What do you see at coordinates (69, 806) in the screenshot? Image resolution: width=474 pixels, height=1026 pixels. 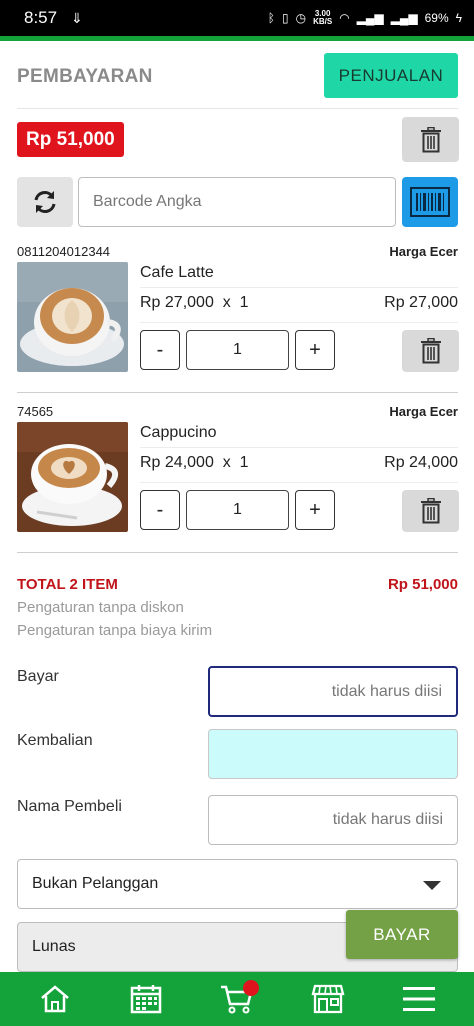 I see `buyer-name-label: Nama Pembeli` at bounding box center [69, 806].